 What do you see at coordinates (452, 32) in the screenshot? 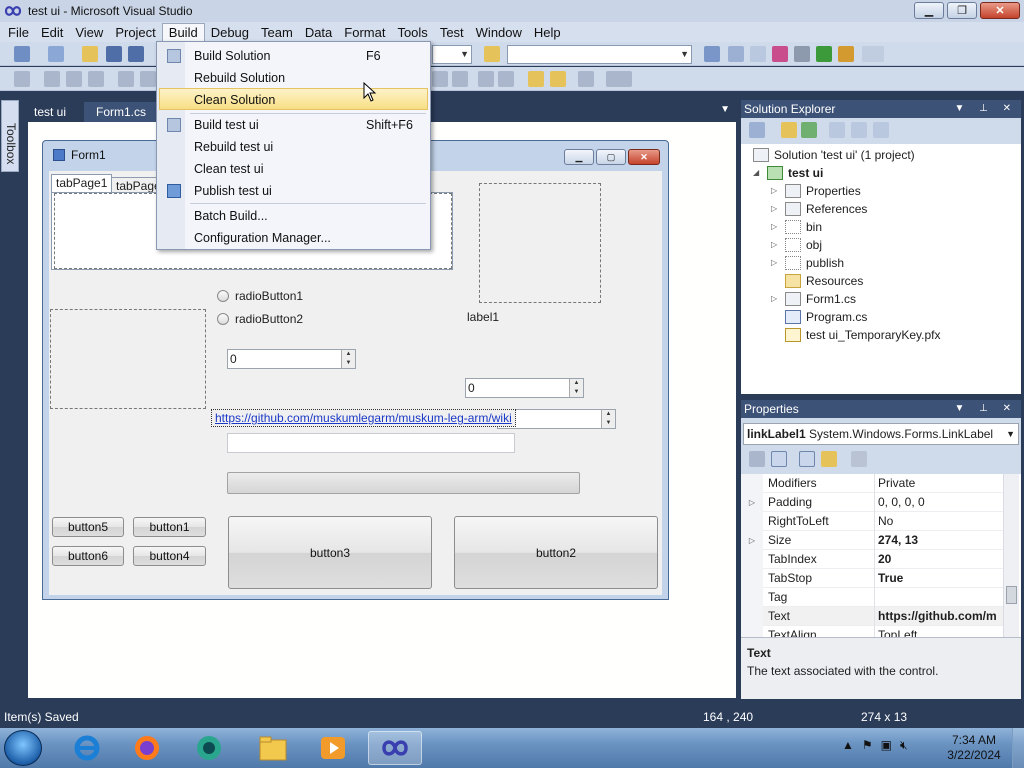
I see `menu-test: Test` at bounding box center [452, 32].